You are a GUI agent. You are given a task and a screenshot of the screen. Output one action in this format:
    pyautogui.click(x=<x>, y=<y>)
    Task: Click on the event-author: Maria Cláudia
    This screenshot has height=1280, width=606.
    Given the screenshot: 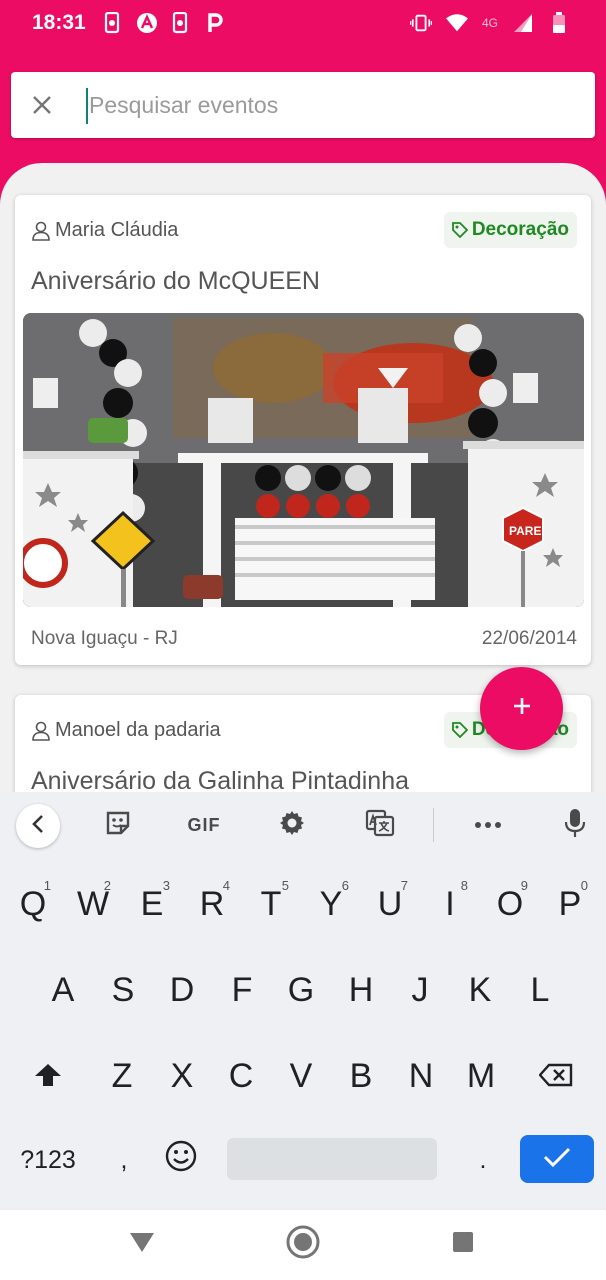 What is the action you would take?
    pyautogui.click(x=104, y=230)
    